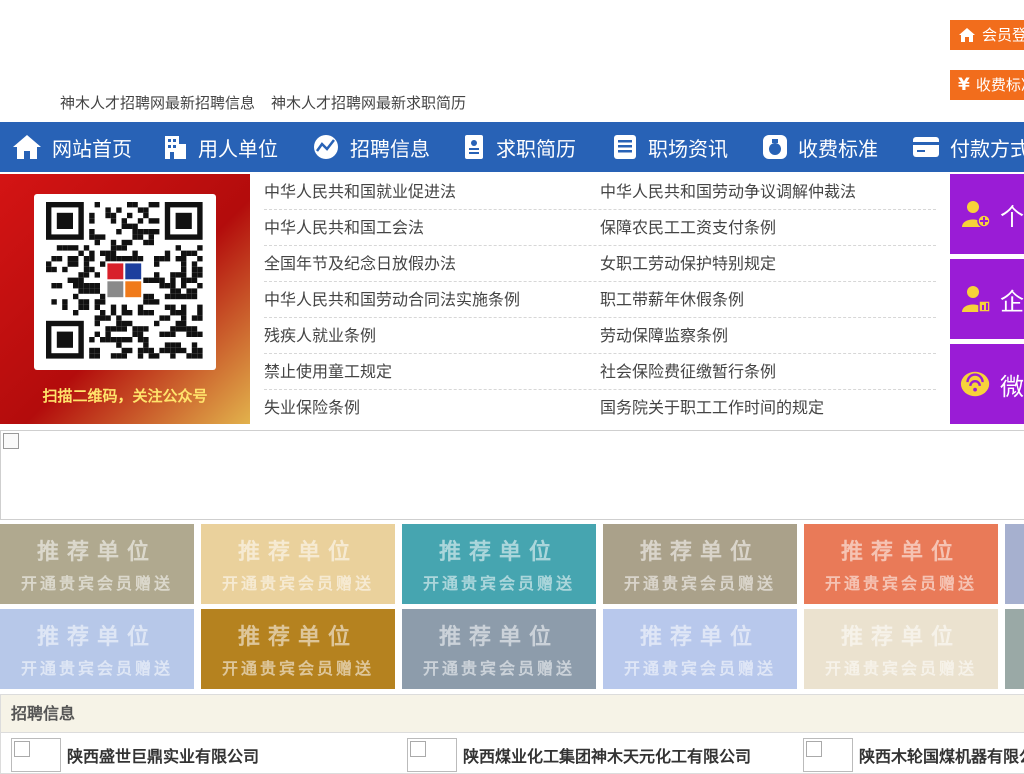  I want to click on law-link: 禁止使用童工规定, so click(432, 371).